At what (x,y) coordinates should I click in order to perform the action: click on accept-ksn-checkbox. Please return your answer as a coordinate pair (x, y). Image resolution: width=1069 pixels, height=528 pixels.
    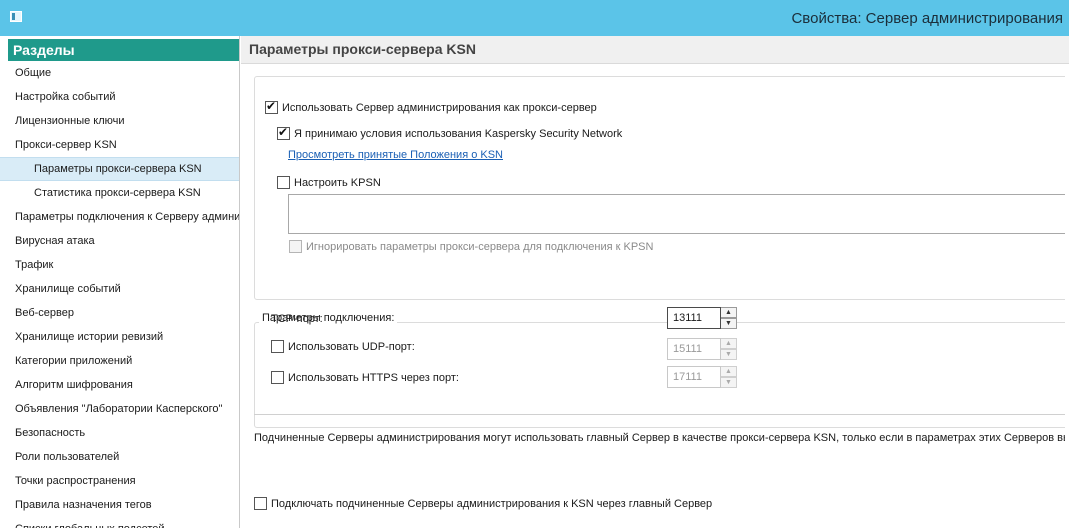
    Looking at the image, I should click on (283, 132).